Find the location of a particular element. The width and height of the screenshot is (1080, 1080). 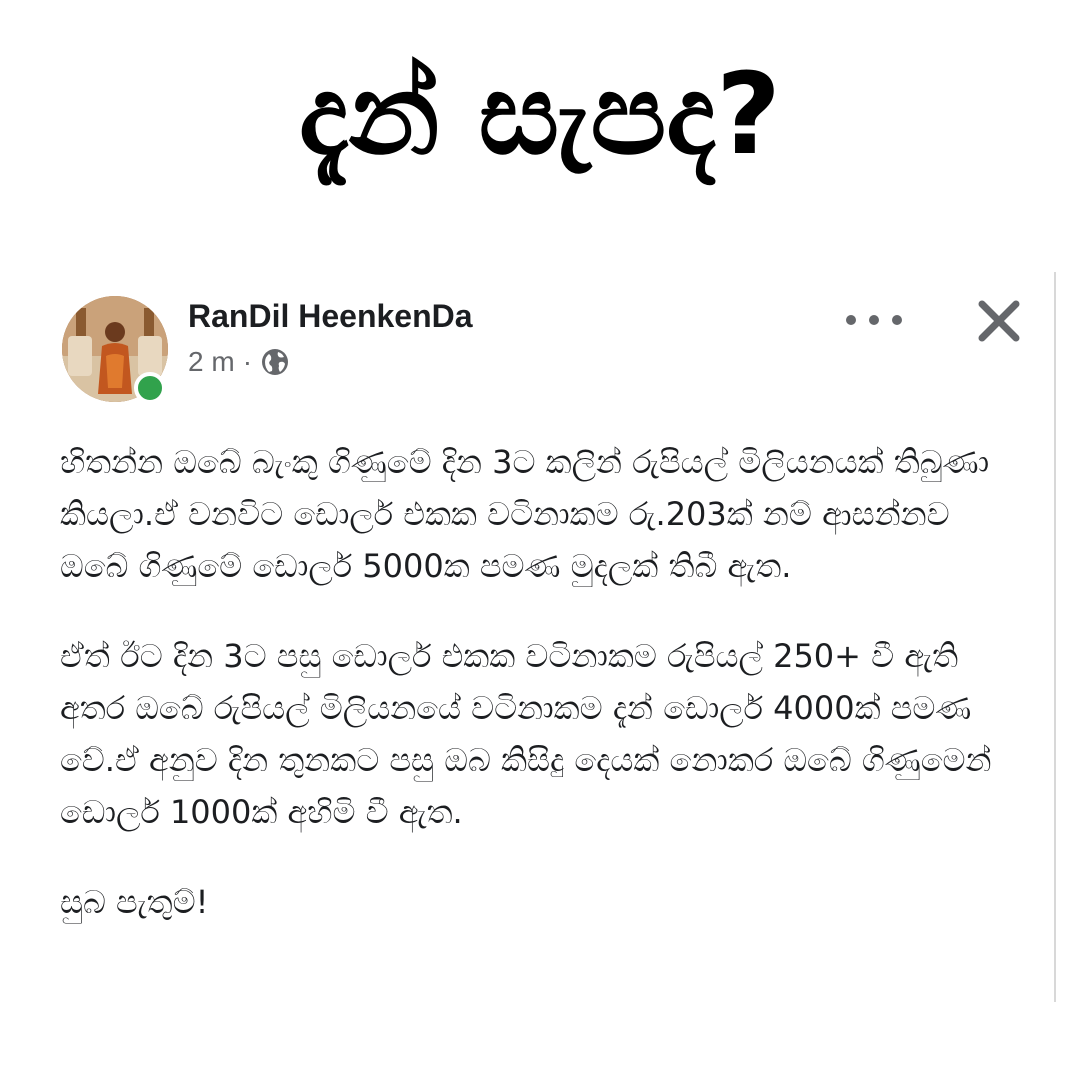

close-button is located at coordinates (999, 321).